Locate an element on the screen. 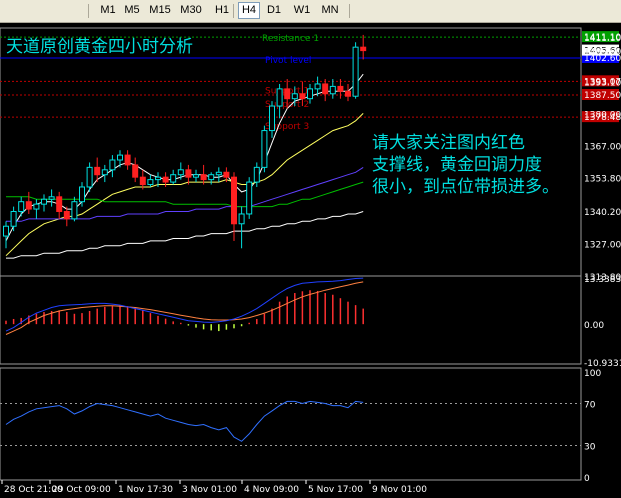 This screenshot has height=498, width=621. x-tick-label: 3 Nov 01:00 is located at coordinates (209, 490).